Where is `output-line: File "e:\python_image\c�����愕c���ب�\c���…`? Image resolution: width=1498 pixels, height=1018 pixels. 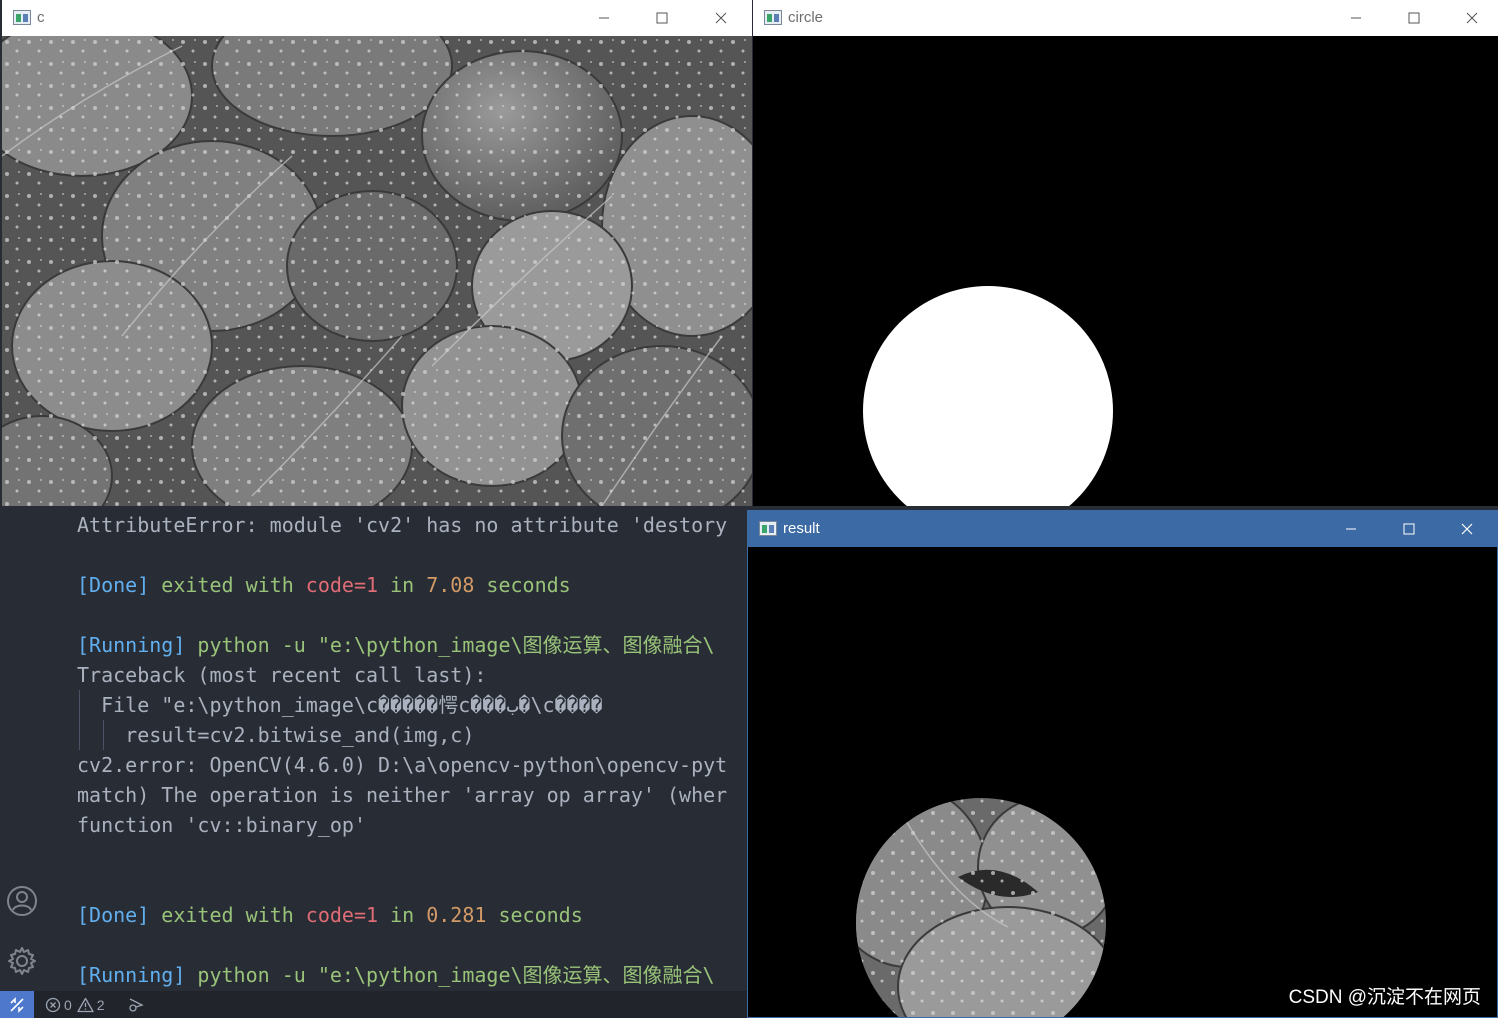
output-line: File "e:\python_image\c�����愕c���ب�\c���… is located at coordinates (340, 705).